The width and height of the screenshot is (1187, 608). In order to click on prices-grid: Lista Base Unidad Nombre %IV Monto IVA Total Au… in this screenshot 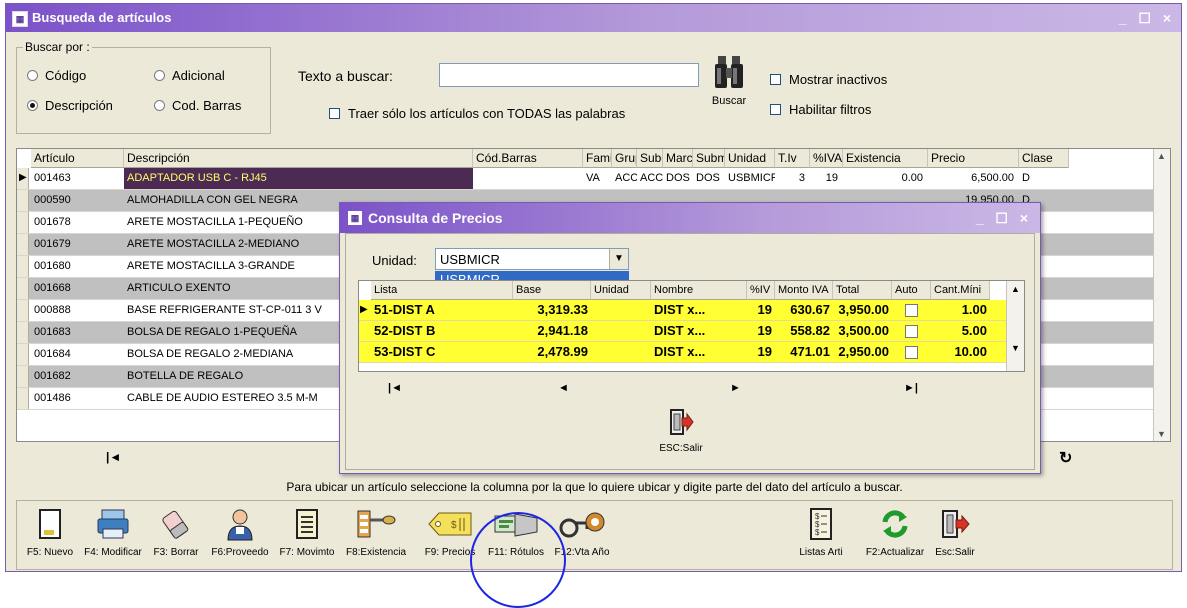, I will do `click(691, 326)`.